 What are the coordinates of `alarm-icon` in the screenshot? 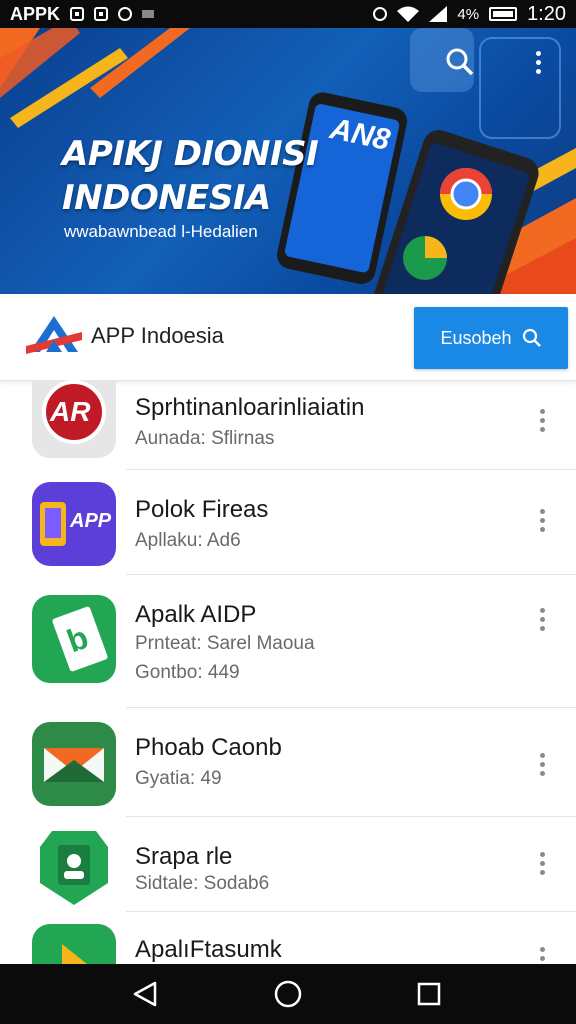 It's located at (380, 14).